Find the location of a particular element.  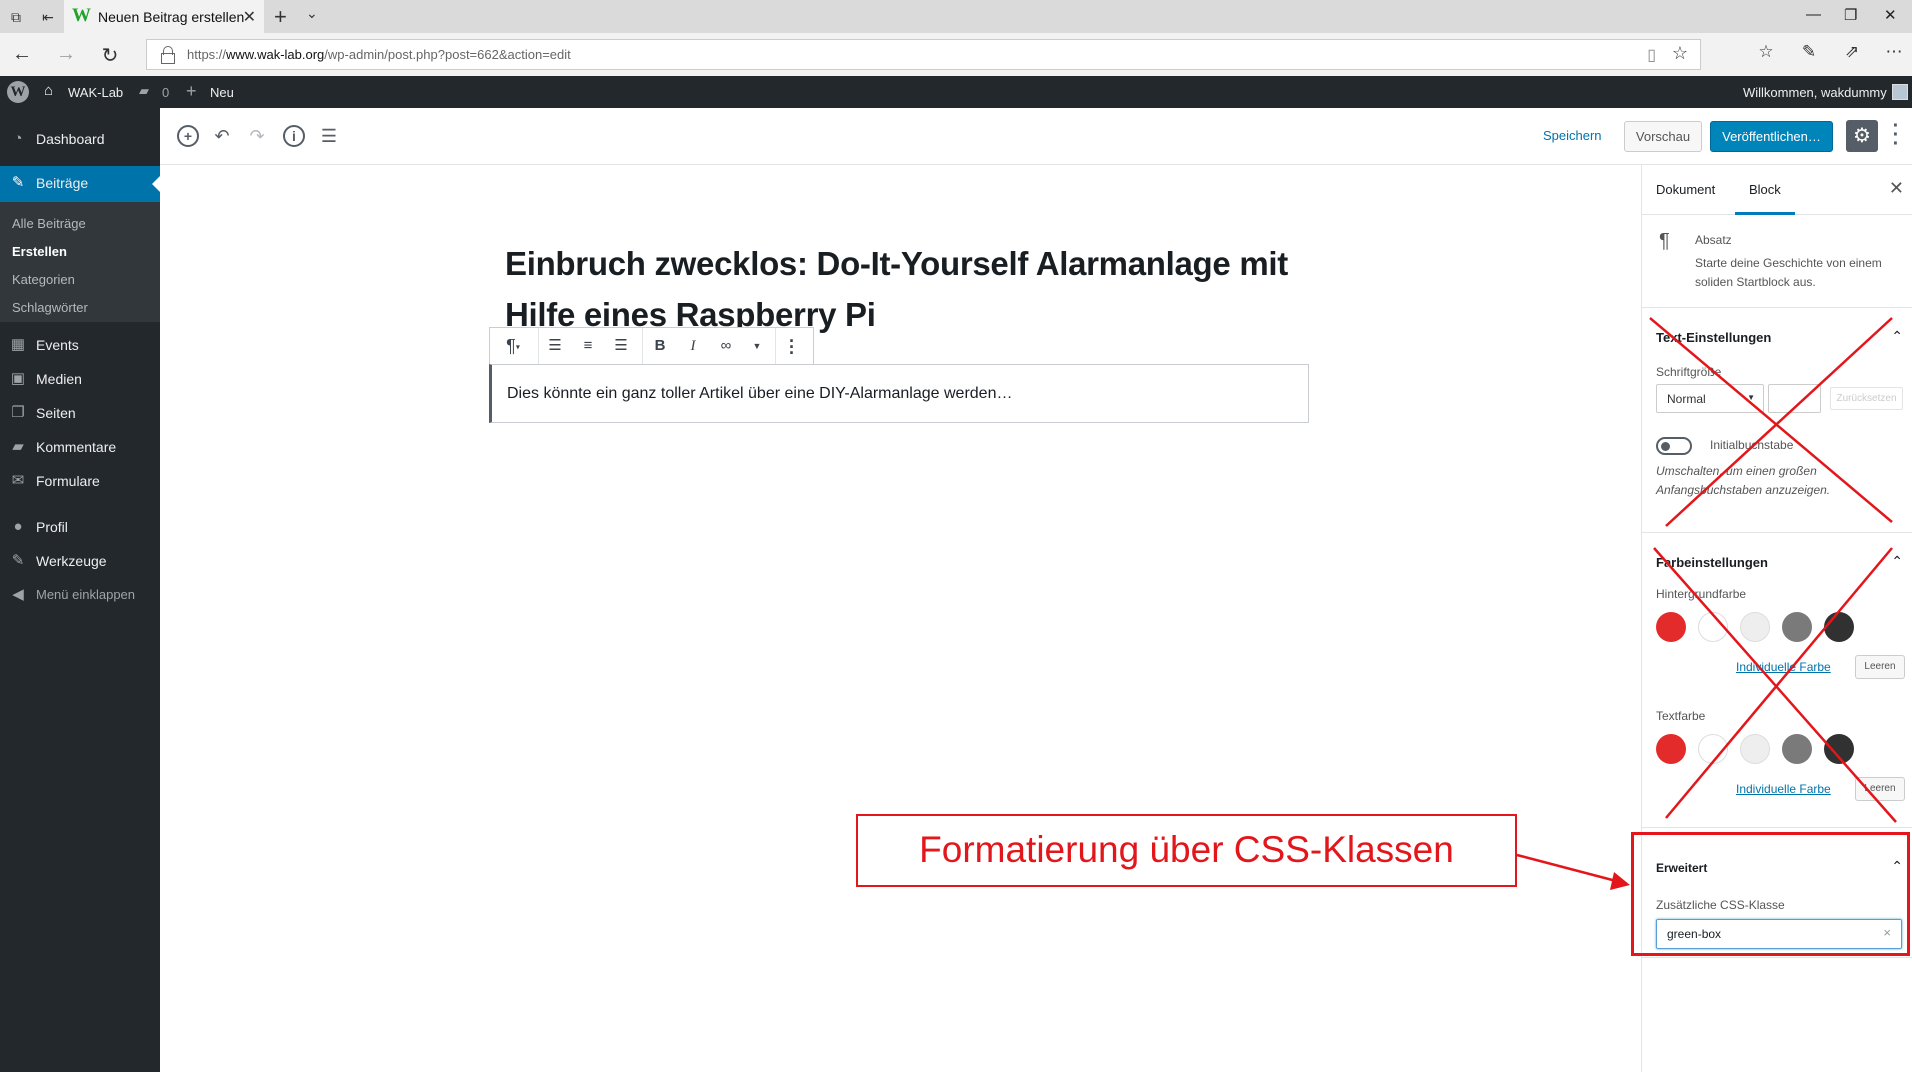

sidebar-item-label: Seiten is located at coordinates (56, 413).